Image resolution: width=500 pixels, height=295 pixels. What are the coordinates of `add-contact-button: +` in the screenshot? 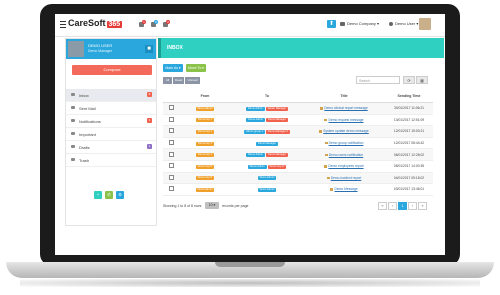 It's located at (98, 195).